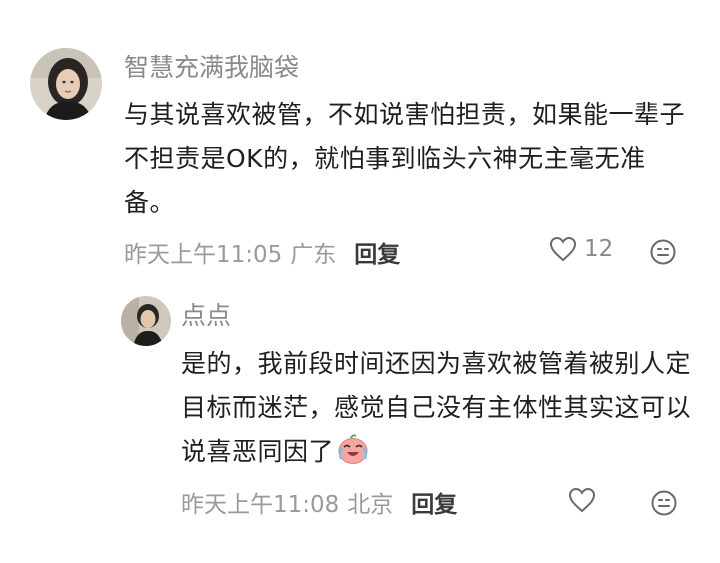  I want to click on location: 广东, so click(313, 255).